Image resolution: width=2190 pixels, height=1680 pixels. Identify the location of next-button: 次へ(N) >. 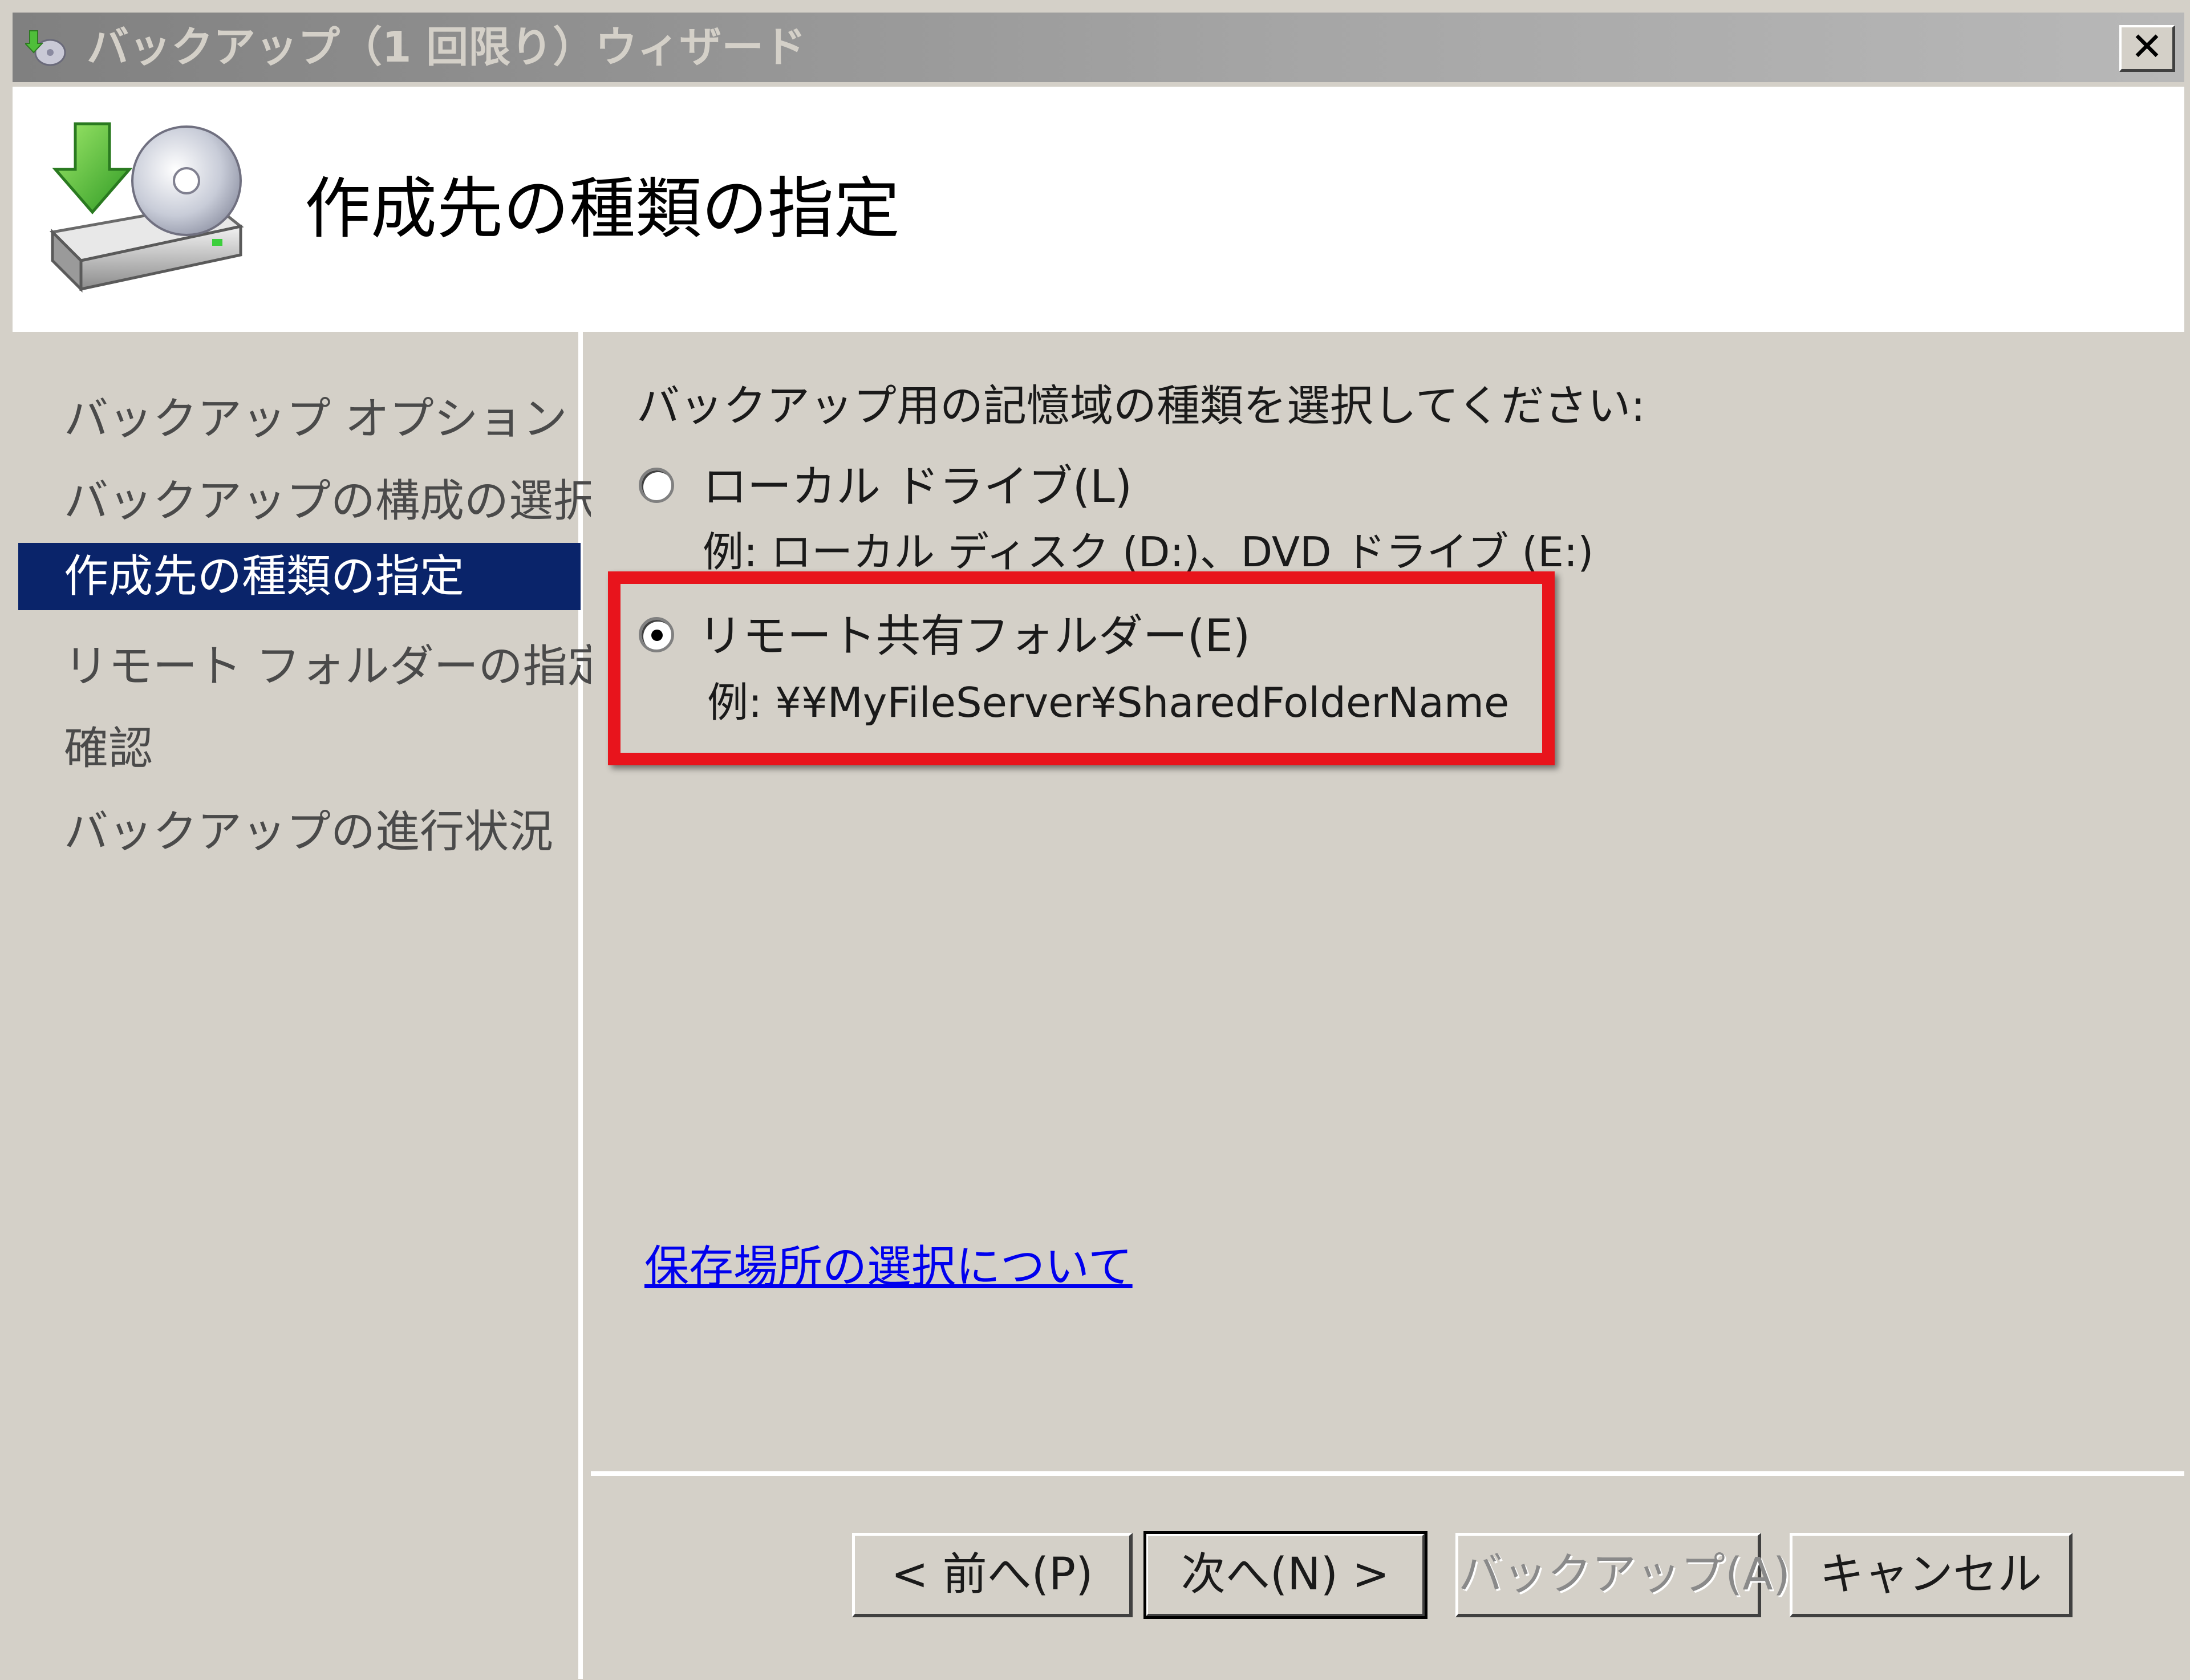
(1285, 1575).